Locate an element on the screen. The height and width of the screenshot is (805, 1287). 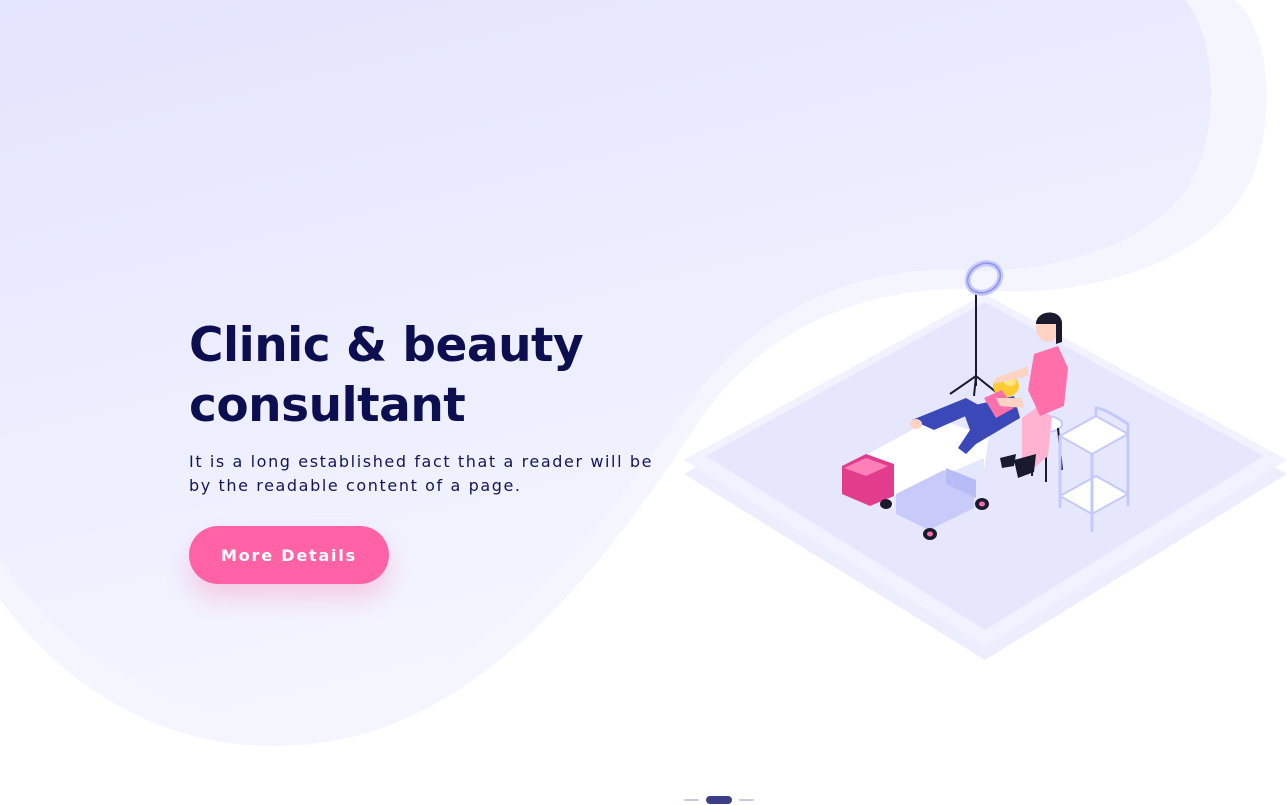
hero-title: Clinic & beauty consultant is located at coordinates (449, 376).